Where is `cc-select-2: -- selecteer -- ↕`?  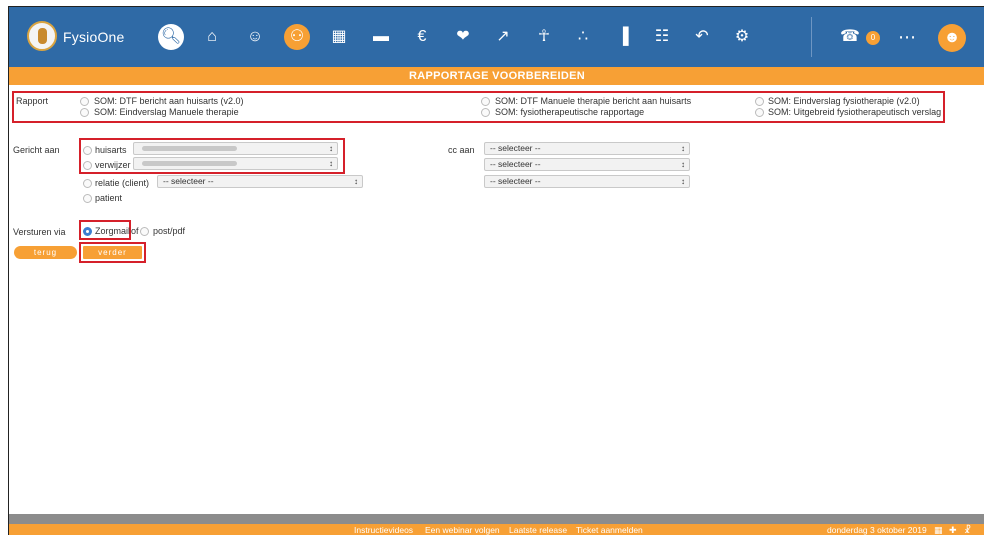
cc-select-2: -- selecteer -- ↕ is located at coordinates (587, 164).